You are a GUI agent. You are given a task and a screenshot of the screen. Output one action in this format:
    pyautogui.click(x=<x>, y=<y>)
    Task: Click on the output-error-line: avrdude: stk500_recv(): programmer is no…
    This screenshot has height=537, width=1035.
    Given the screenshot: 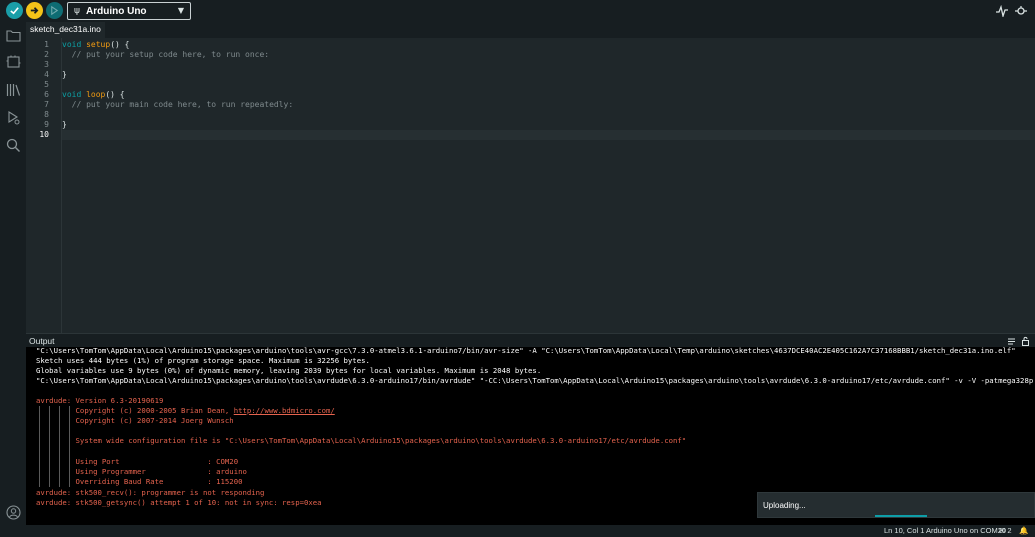 What is the action you would take?
    pyautogui.click(x=150, y=492)
    